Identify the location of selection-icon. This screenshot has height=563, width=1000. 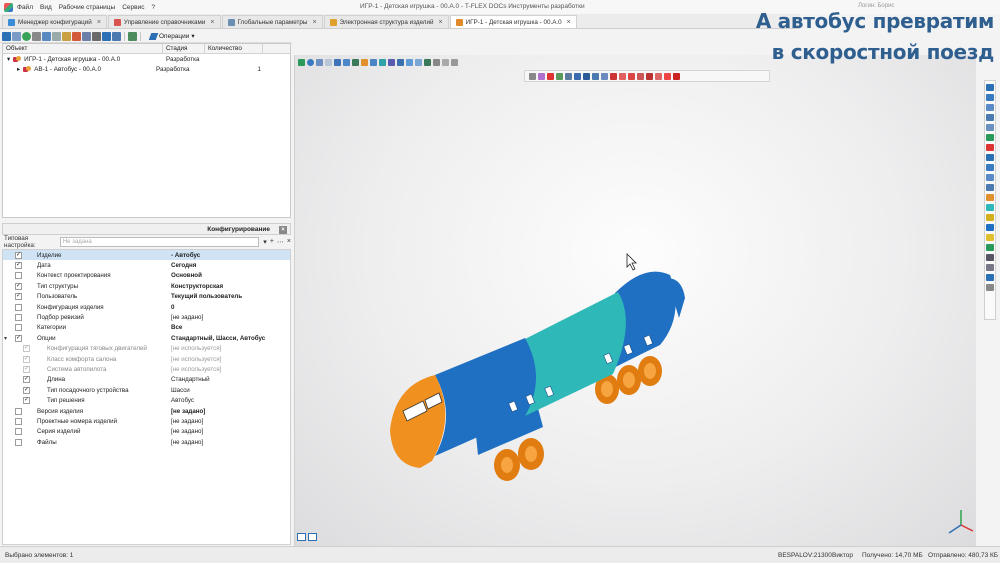
(541, 76).